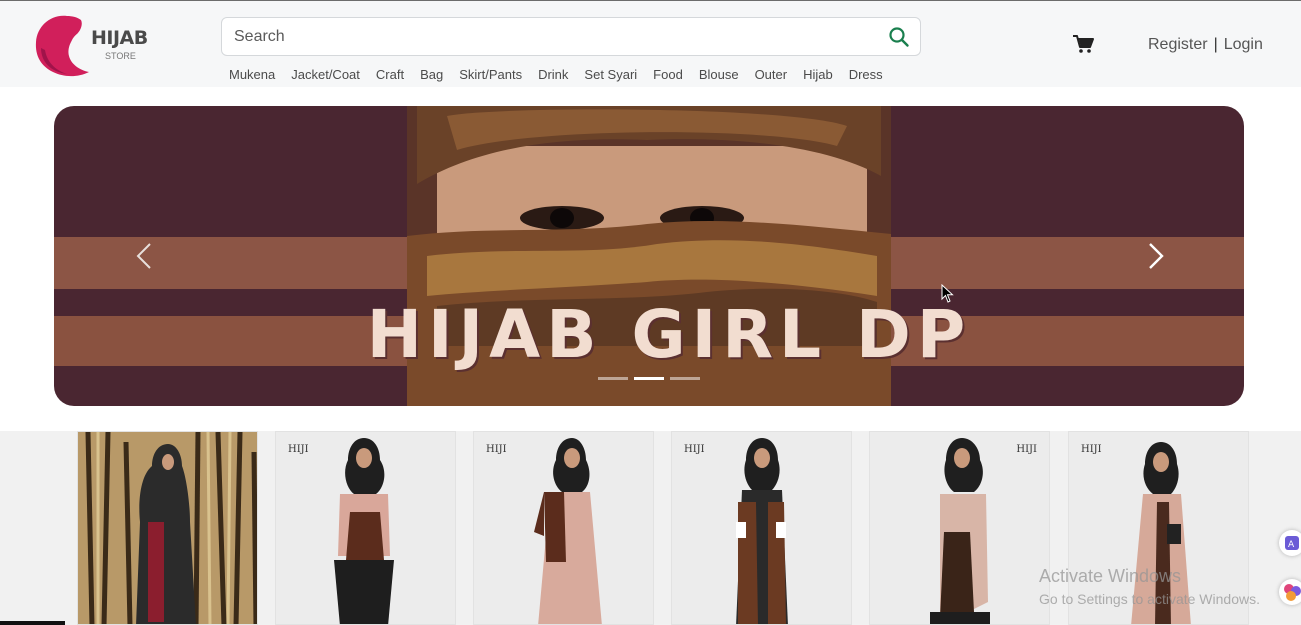 The height and width of the screenshot is (625, 1301). What do you see at coordinates (1083, 44) in the screenshot?
I see `cart-icon` at bounding box center [1083, 44].